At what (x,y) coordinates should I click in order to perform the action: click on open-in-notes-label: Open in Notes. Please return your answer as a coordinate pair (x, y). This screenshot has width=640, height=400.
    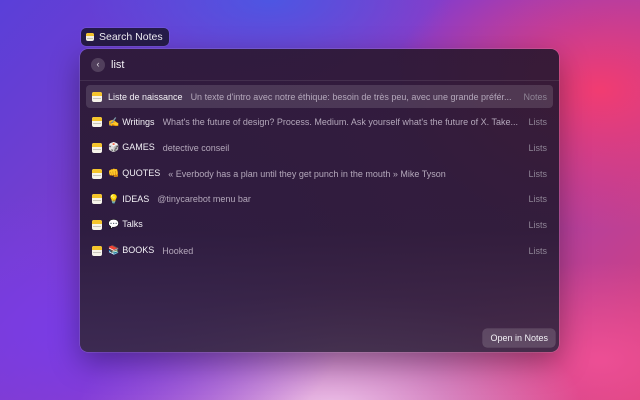
    Looking at the image, I should click on (519, 338).